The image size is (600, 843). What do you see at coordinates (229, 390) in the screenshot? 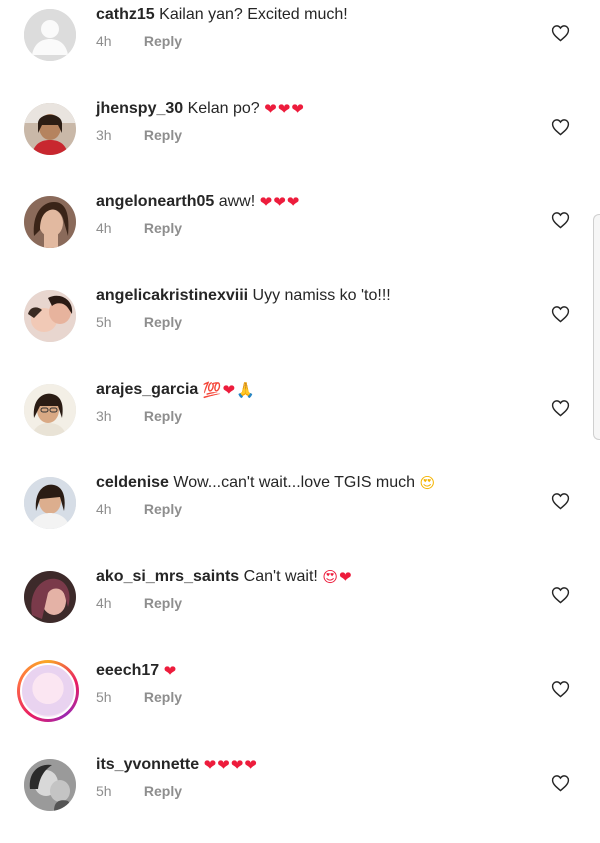
I see `hundred-heart-pray-emoji: 💯❤🙏` at bounding box center [229, 390].